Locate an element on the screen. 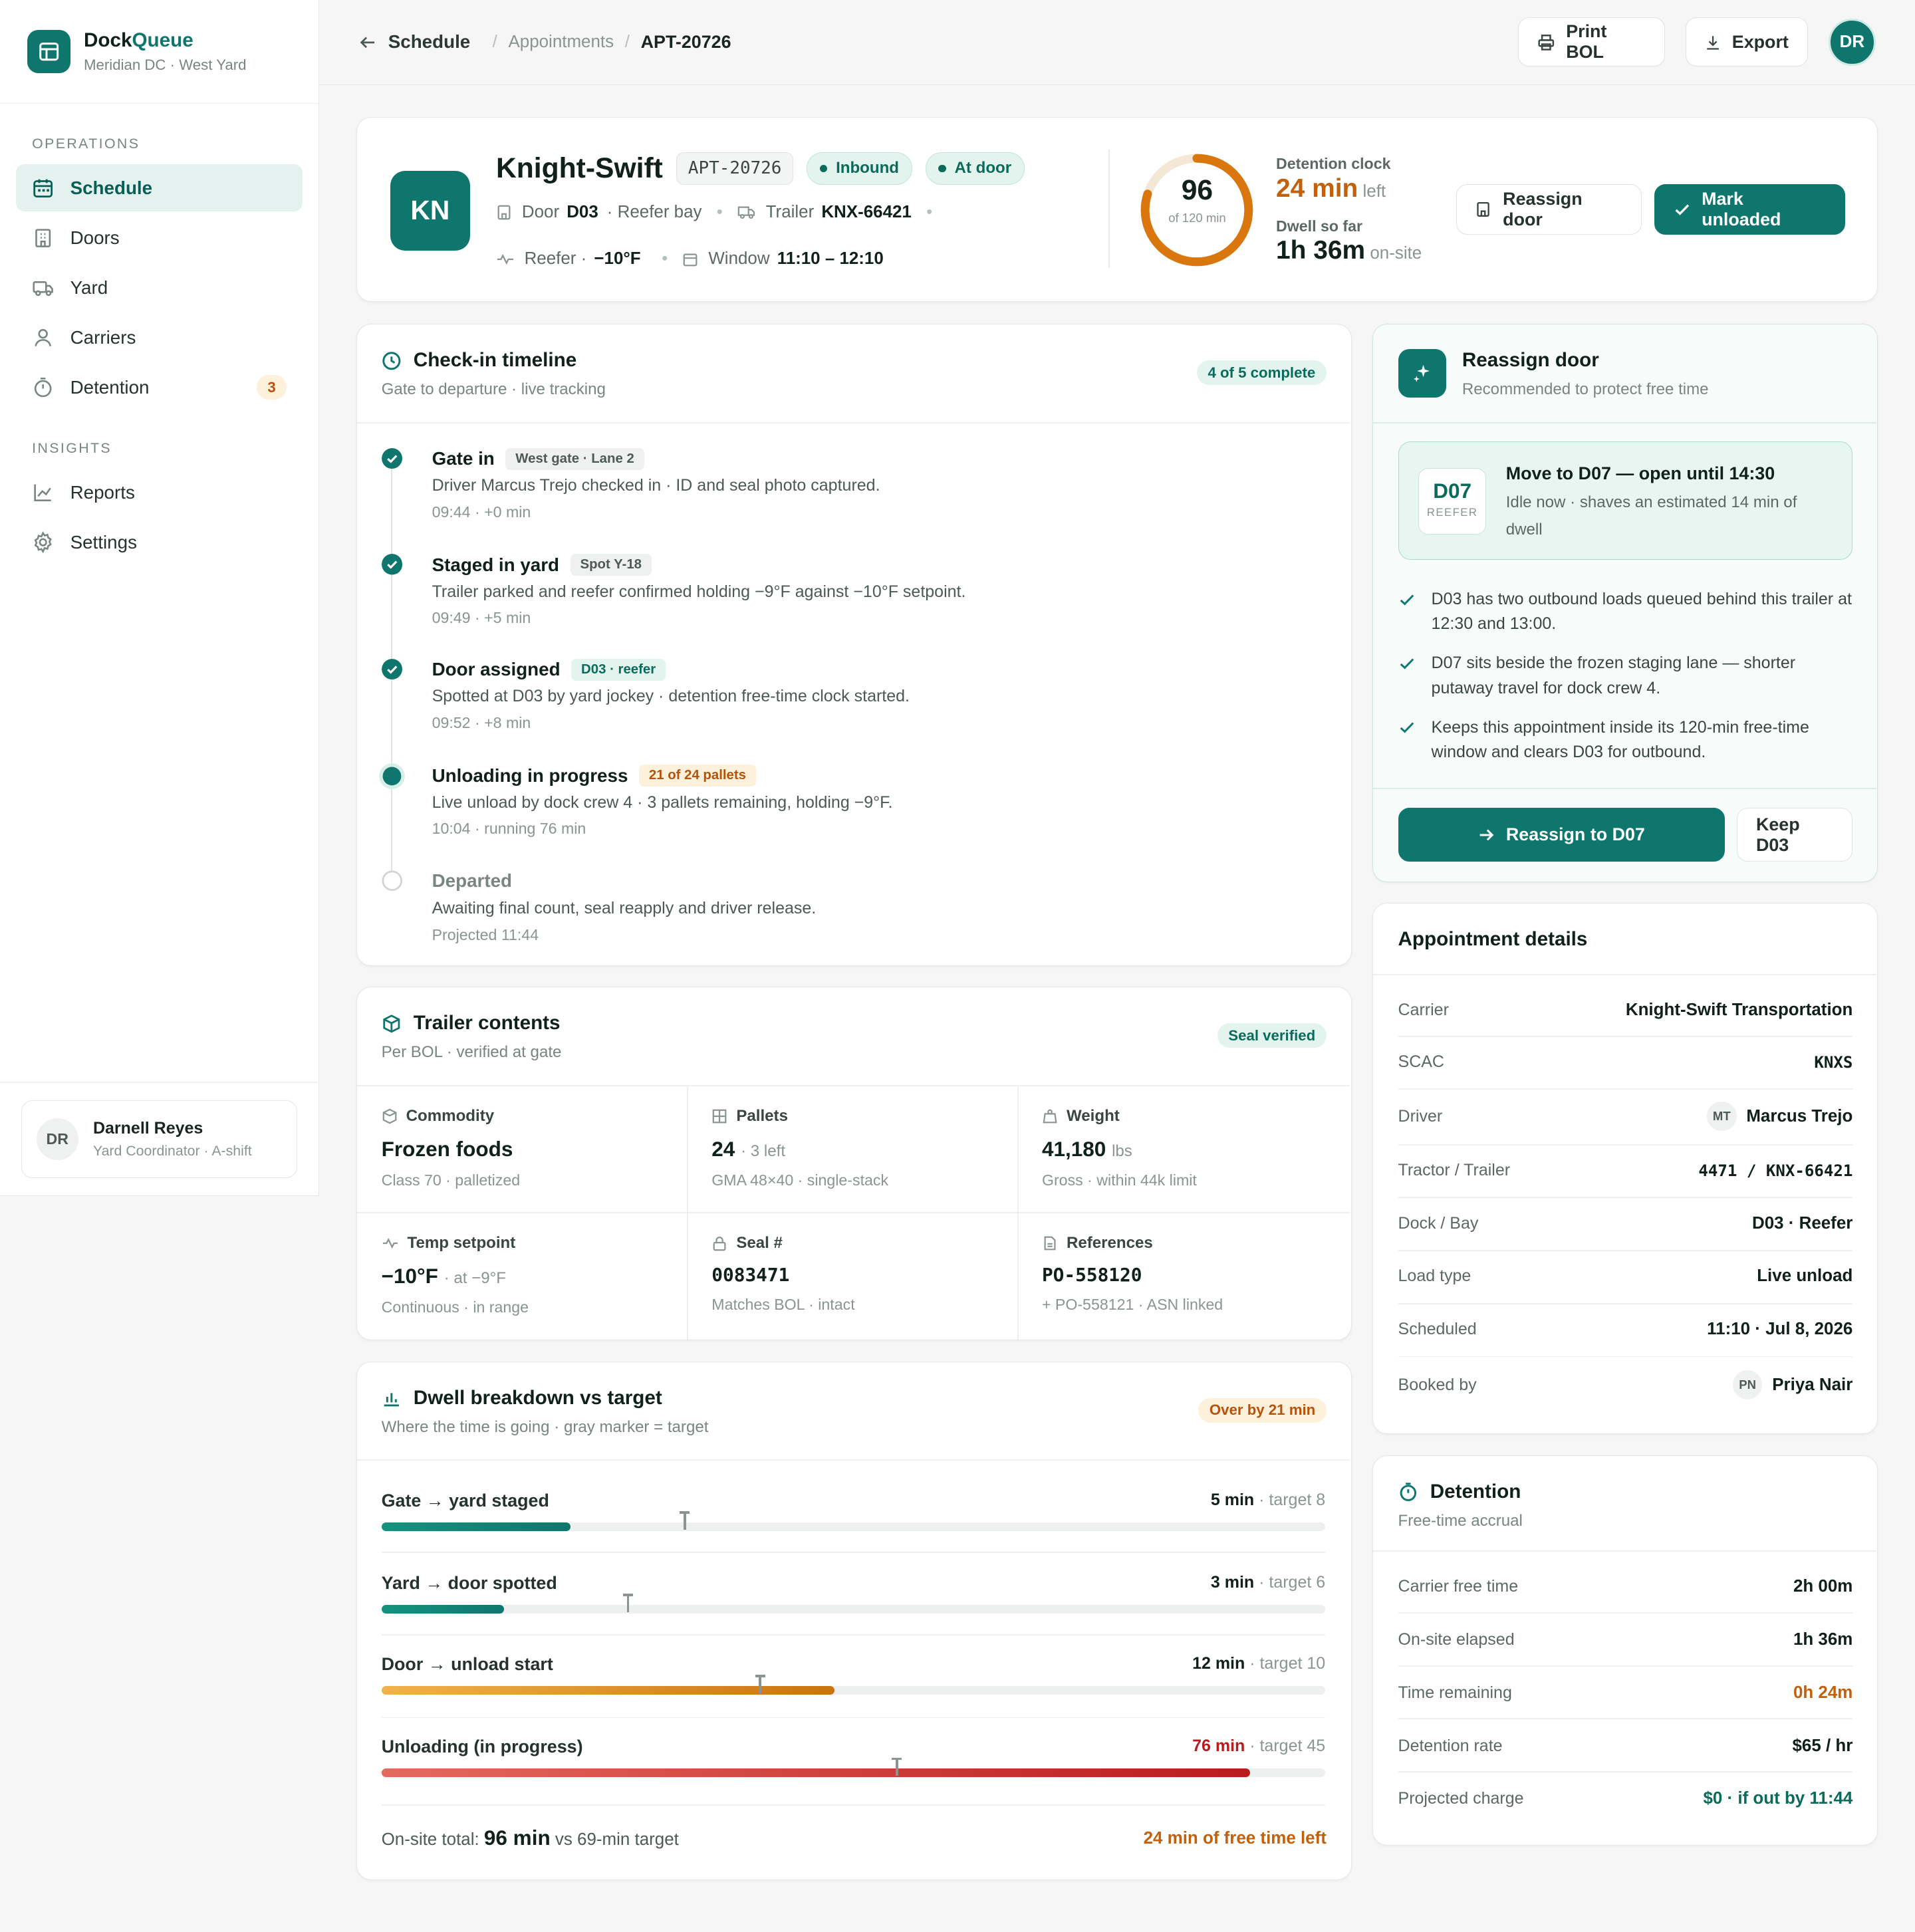  export-button: Export is located at coordinates (1747, 42).